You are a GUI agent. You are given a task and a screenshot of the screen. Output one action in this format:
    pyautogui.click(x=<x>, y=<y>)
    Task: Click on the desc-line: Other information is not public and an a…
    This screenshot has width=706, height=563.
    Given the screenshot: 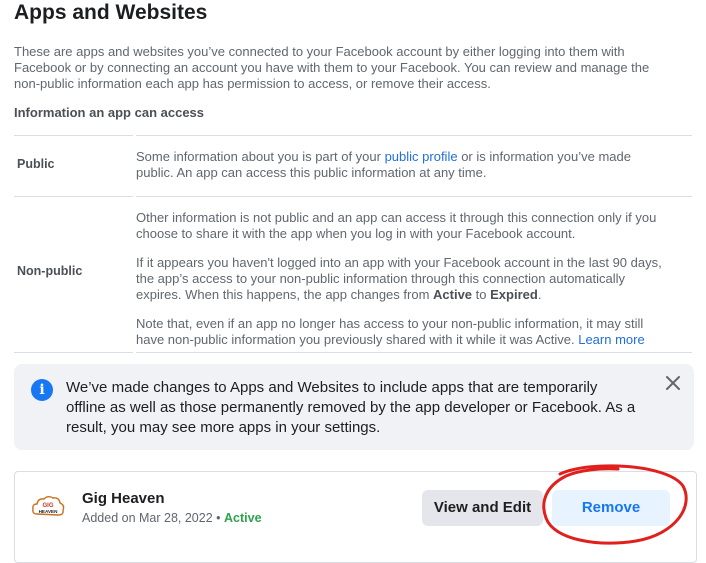 What is the action you would take?
    pyautogui.click(x=396, y=217)
    